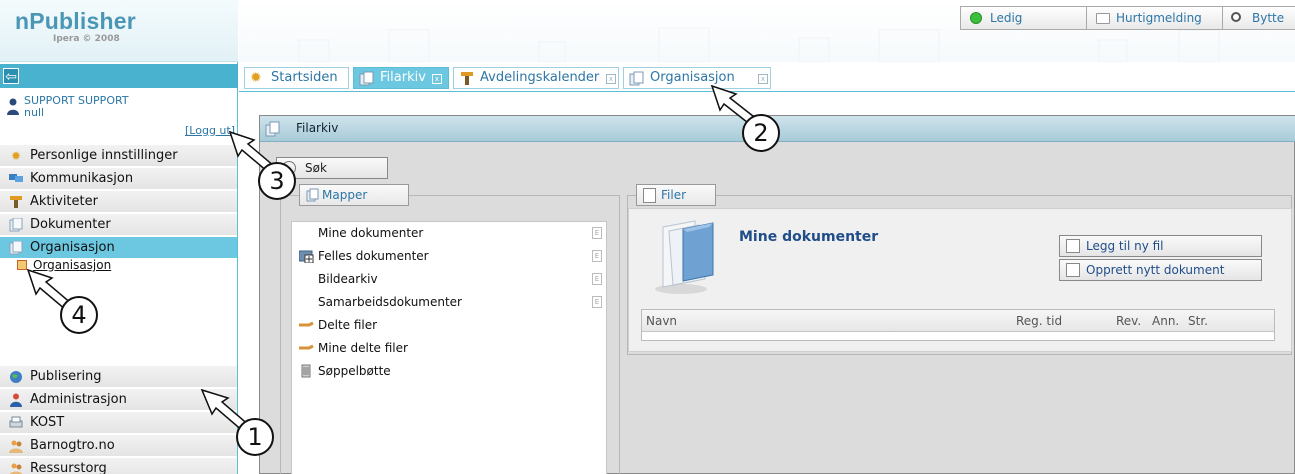 The image size is (1295, 474). Describe the element at coordinates (1023, 18) in the screenshot. I see `status-button: Ledig` at that location.